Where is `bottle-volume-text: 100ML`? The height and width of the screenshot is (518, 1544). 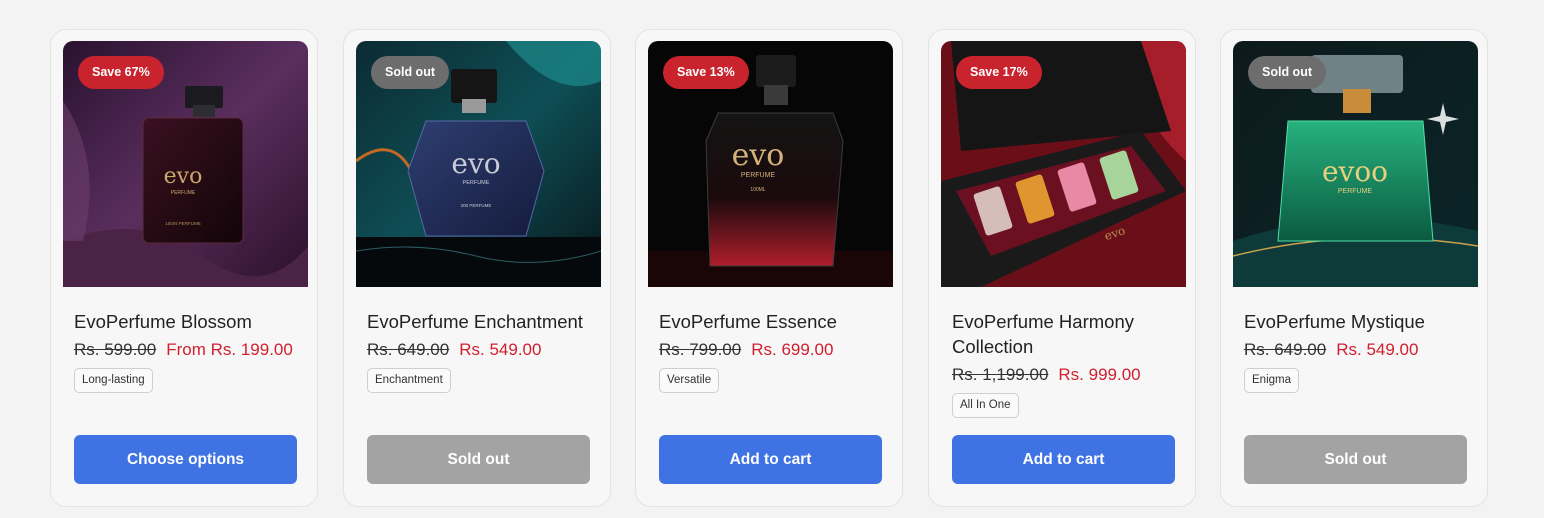
bottle-volume-text: 100ML is located at coordinates (758, 190).